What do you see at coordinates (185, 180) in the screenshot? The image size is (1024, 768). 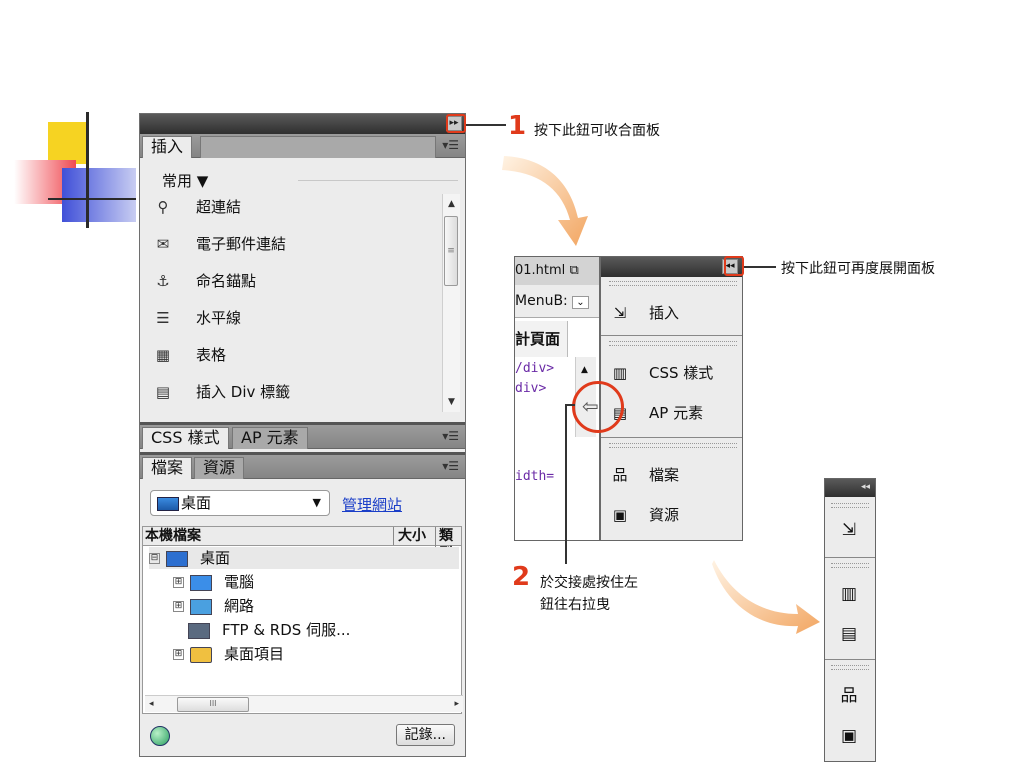 I see `category-select: 常用 ▼` at bounding box center [185, 180].